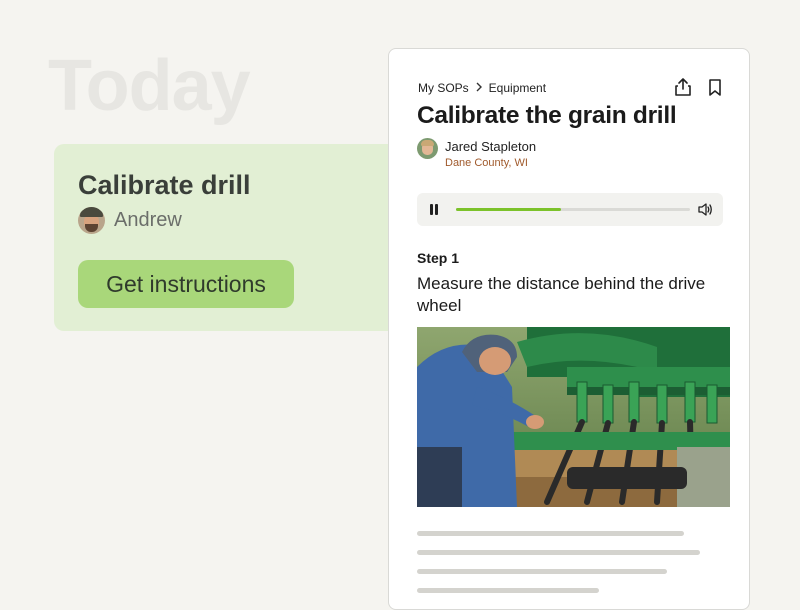 The image size is (800, 610). What do you see at coordinates (573, 417) in the screenshot?
I see `step-photo` at bounding box center [573, 417].